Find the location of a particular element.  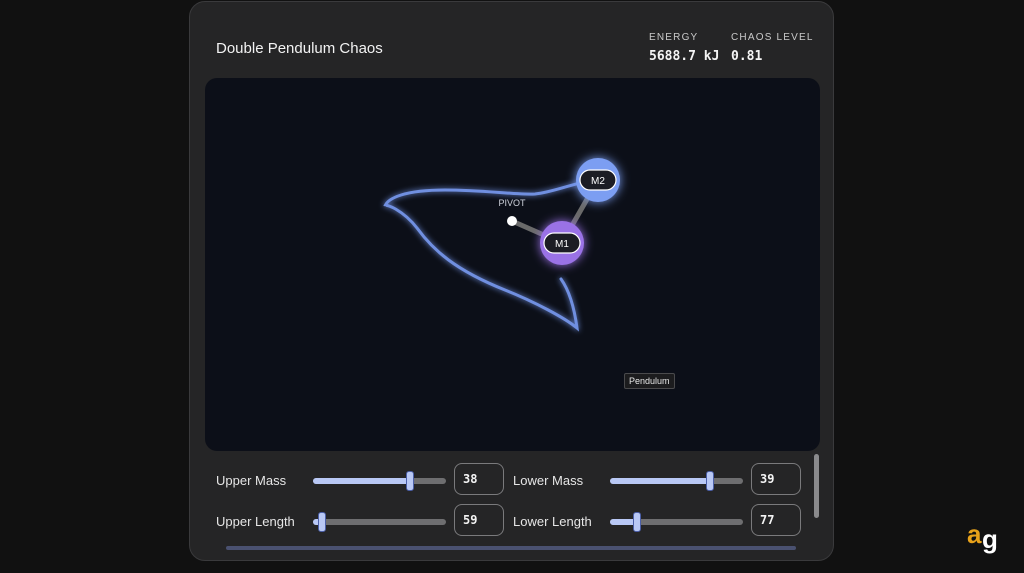

lower-mass-input: 39 is located at coordinates (776, 479).